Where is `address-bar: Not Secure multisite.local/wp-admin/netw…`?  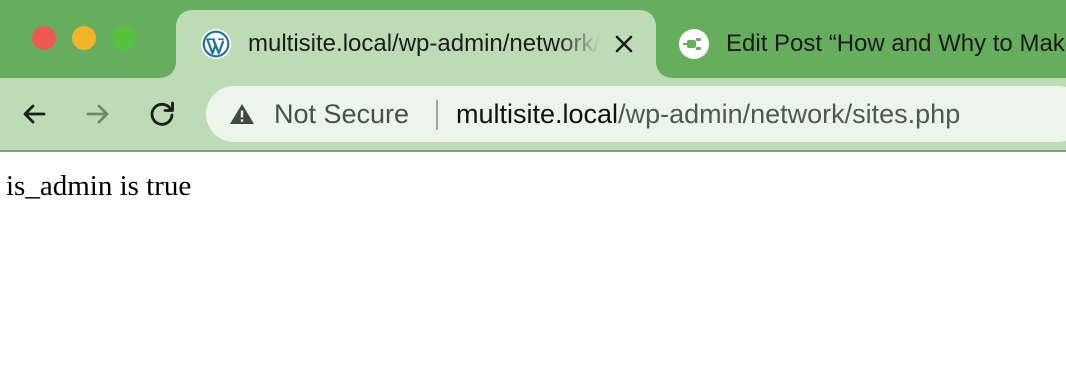
address-bar: Not Secure multisite.local/wp-admin/netw… is located at coordinates (636, 114).